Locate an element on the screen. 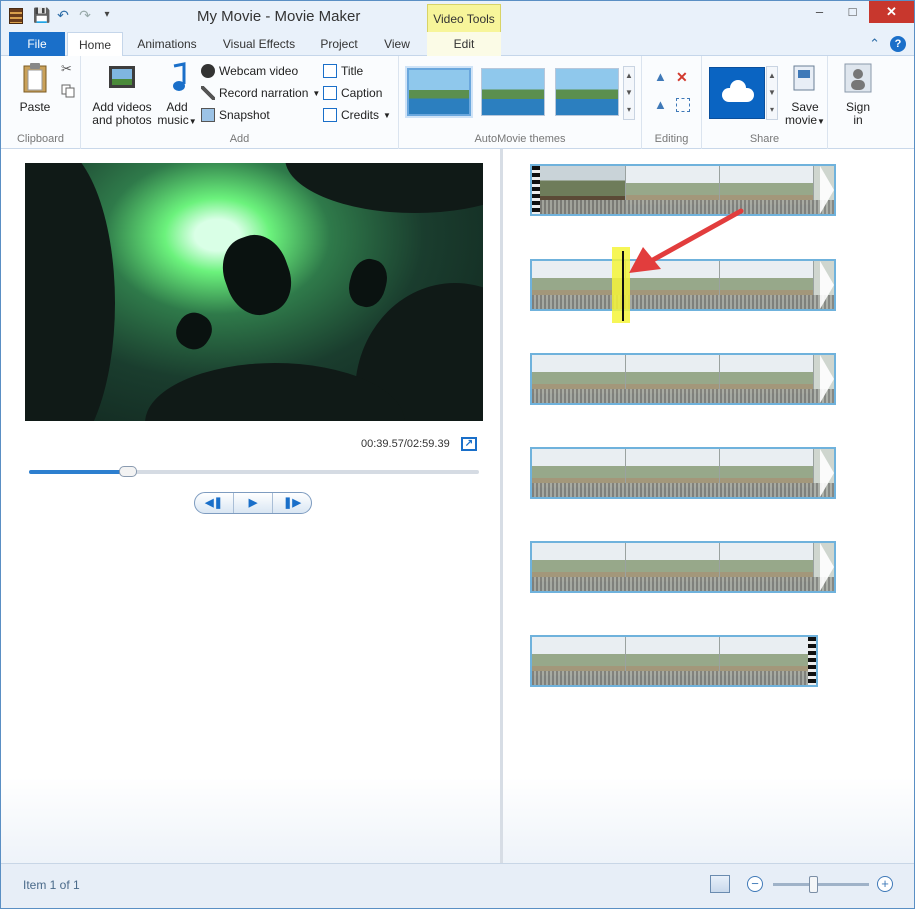  themes-gallery-scroller: ▲ ▼ ▾ is located at coordinates (629, 93).